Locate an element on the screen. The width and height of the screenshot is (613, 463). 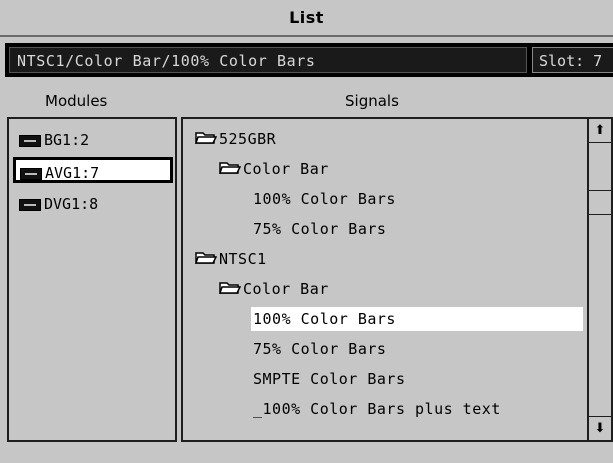
module-item: DVG1:8 is located at coordinates (94, 204).